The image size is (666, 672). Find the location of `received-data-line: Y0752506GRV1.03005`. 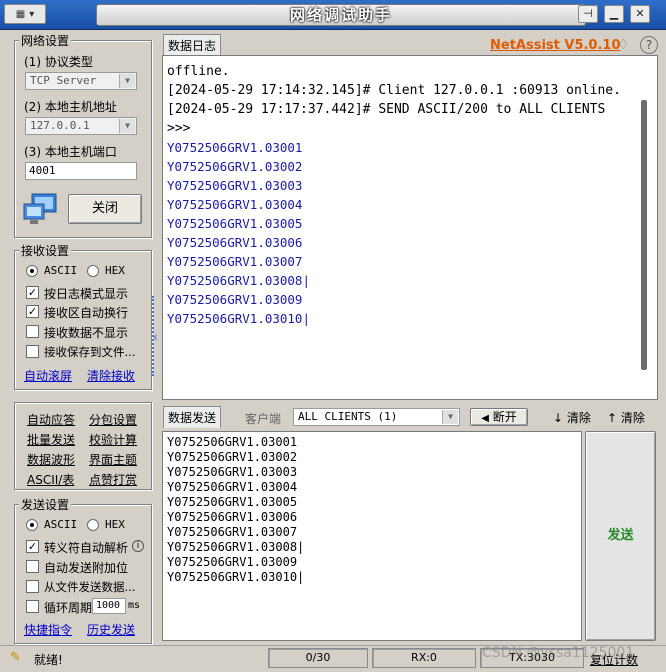

received-data-line: Y0752506GRV1.03005 is located at coordinates (235, 223).